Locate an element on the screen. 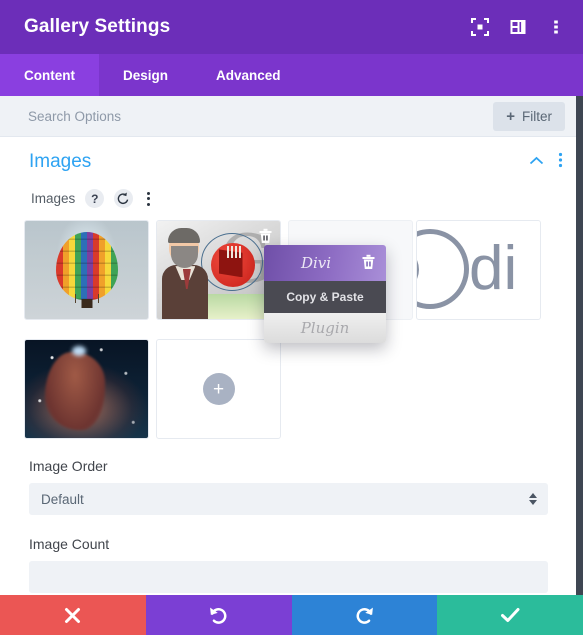 Image resolution: width=583 pixels, height=635 pixels. divi-logo-image: di is located at coordinates (478, 270).